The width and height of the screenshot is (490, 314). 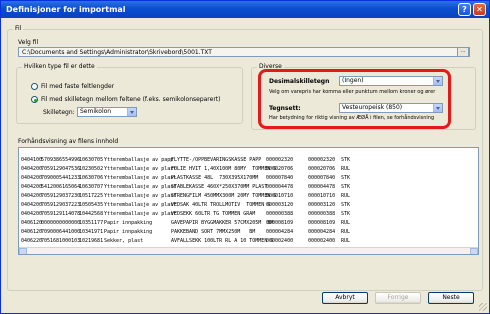 I want to click on preview-cell: 7059129047536, so click(x=61, y=169).